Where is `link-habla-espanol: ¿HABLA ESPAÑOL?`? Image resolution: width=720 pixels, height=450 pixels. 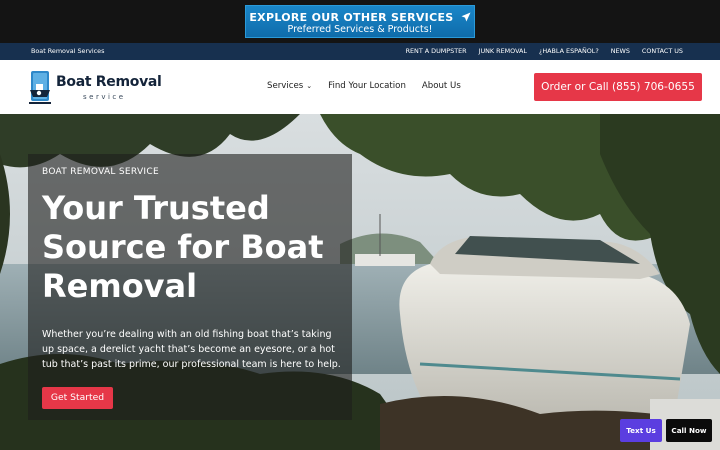
link-habla-espanol: ¿HABLA ESPAÑOL? is located at coordinates (569, 51).